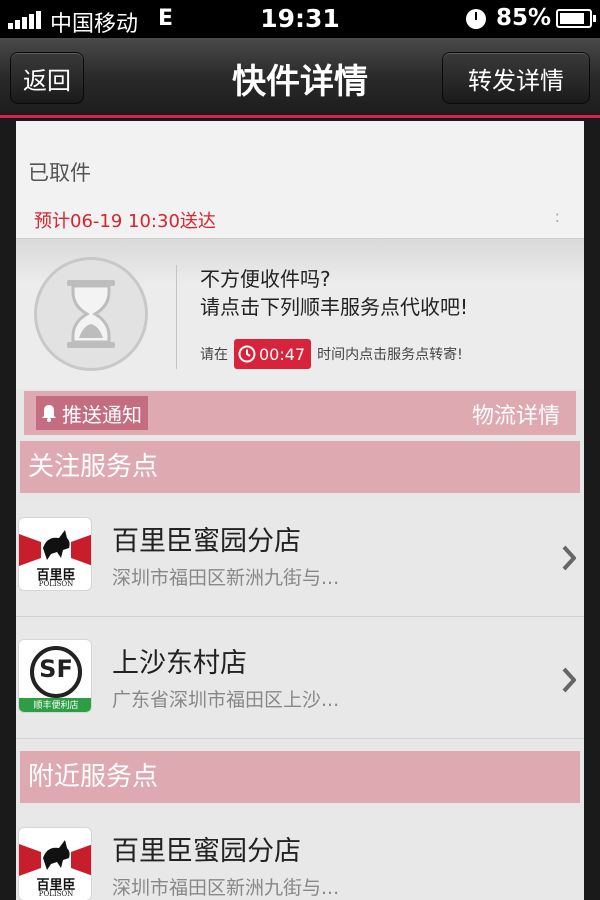  I want to click on countdown-badge: 00:47, so click(273, 354).